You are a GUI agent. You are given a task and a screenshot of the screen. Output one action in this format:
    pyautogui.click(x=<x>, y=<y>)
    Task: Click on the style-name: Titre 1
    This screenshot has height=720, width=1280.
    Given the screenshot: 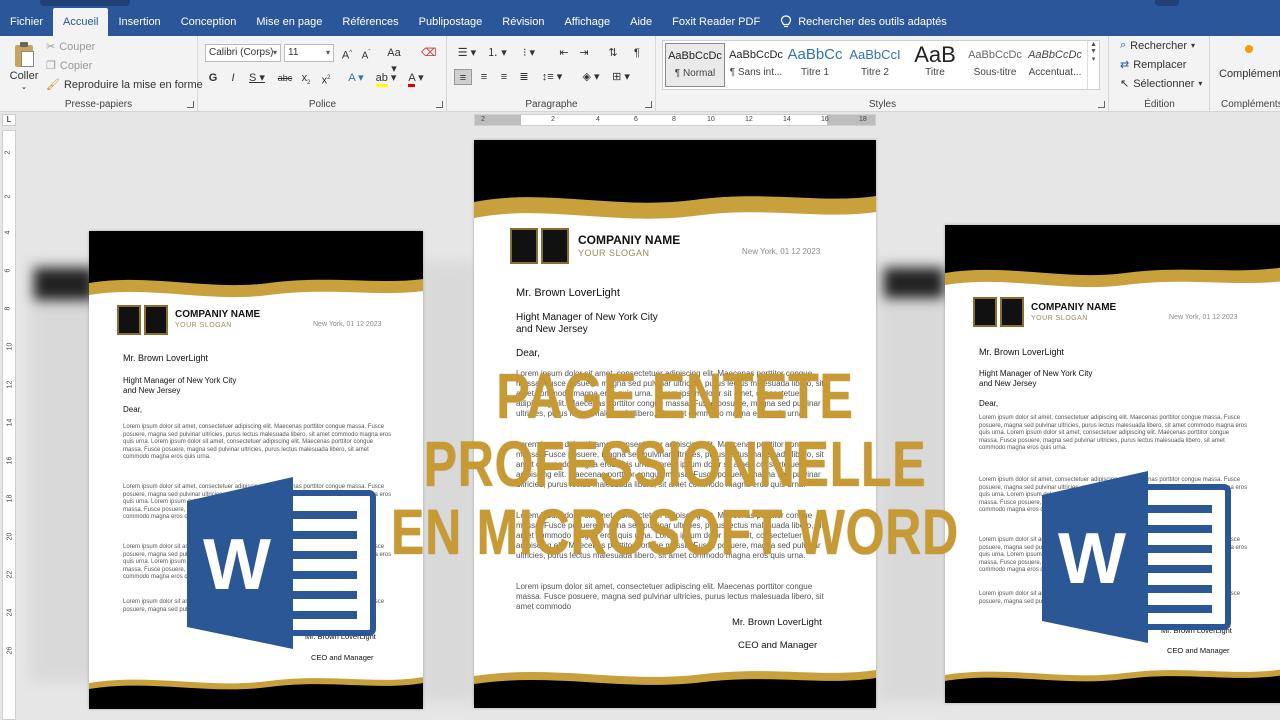 What is the action you would take?
    pyautogui.click(x=815, y=72)
    